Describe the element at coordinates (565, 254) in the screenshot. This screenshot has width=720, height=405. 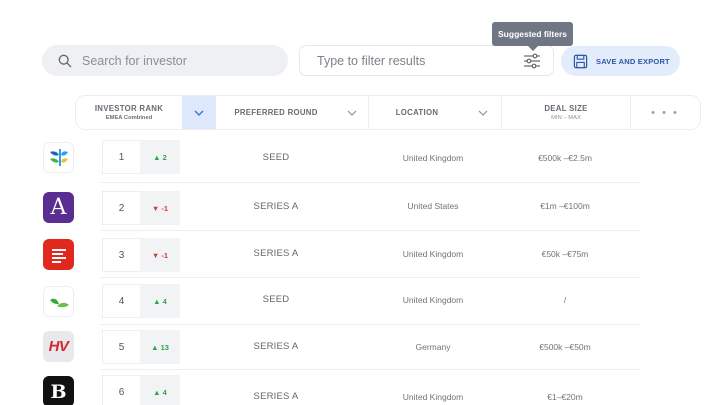
I see `deal-size: €50k –€75m` at that location.